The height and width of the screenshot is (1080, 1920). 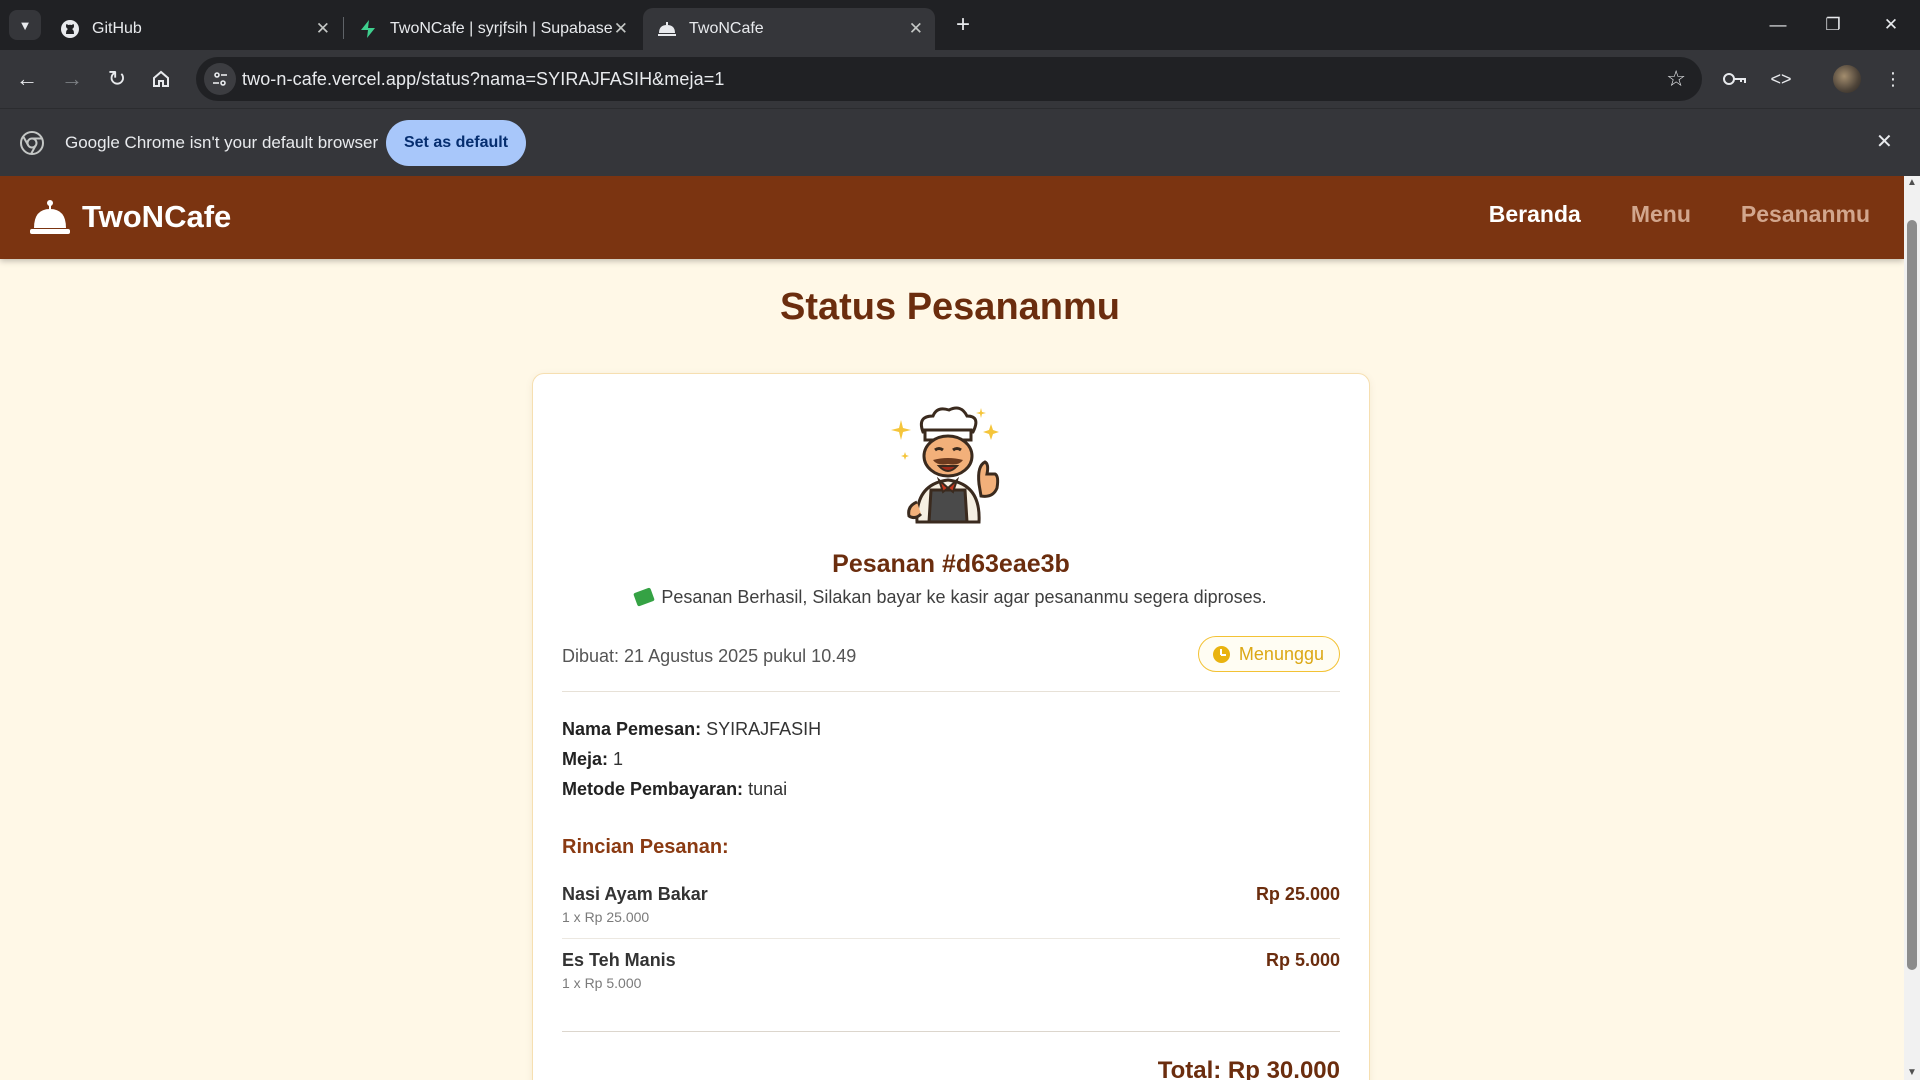 I want to click on home-icon, so click(x=161, y=78).